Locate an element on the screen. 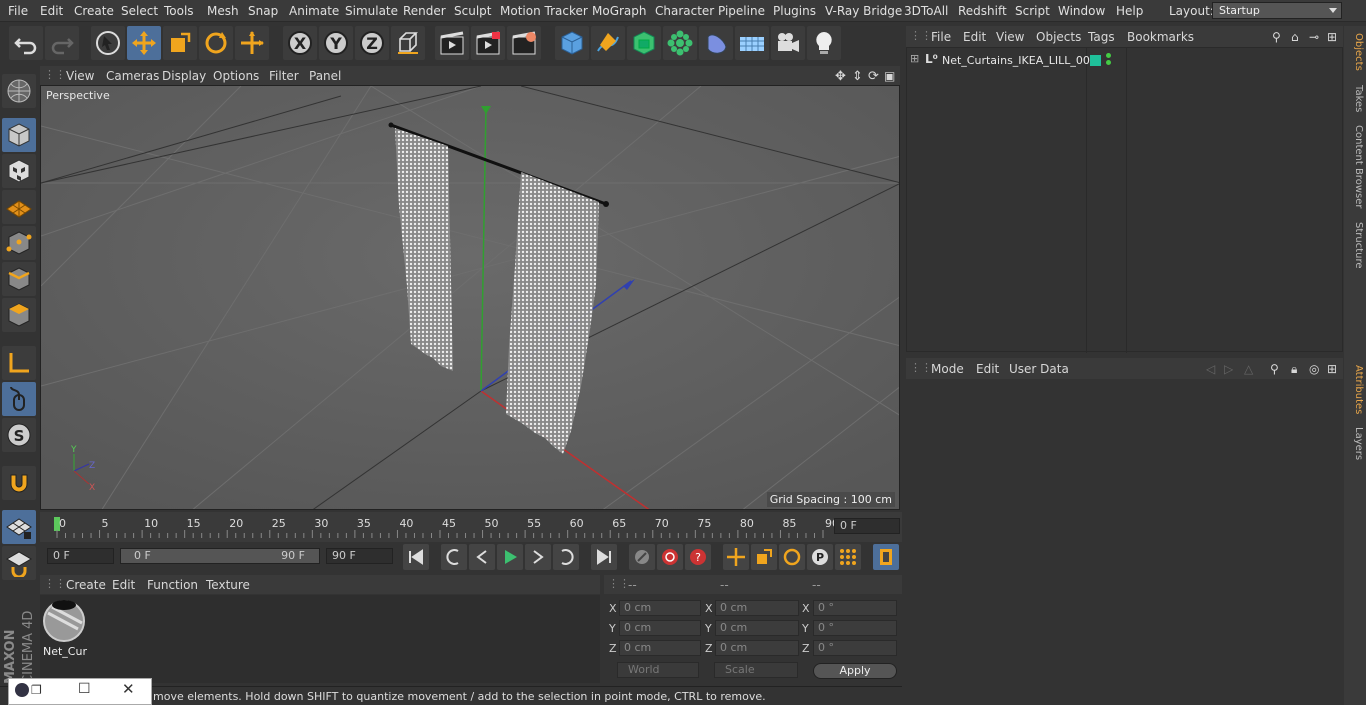  maximize-icon: ☐ is located at coordinates (84, 689).